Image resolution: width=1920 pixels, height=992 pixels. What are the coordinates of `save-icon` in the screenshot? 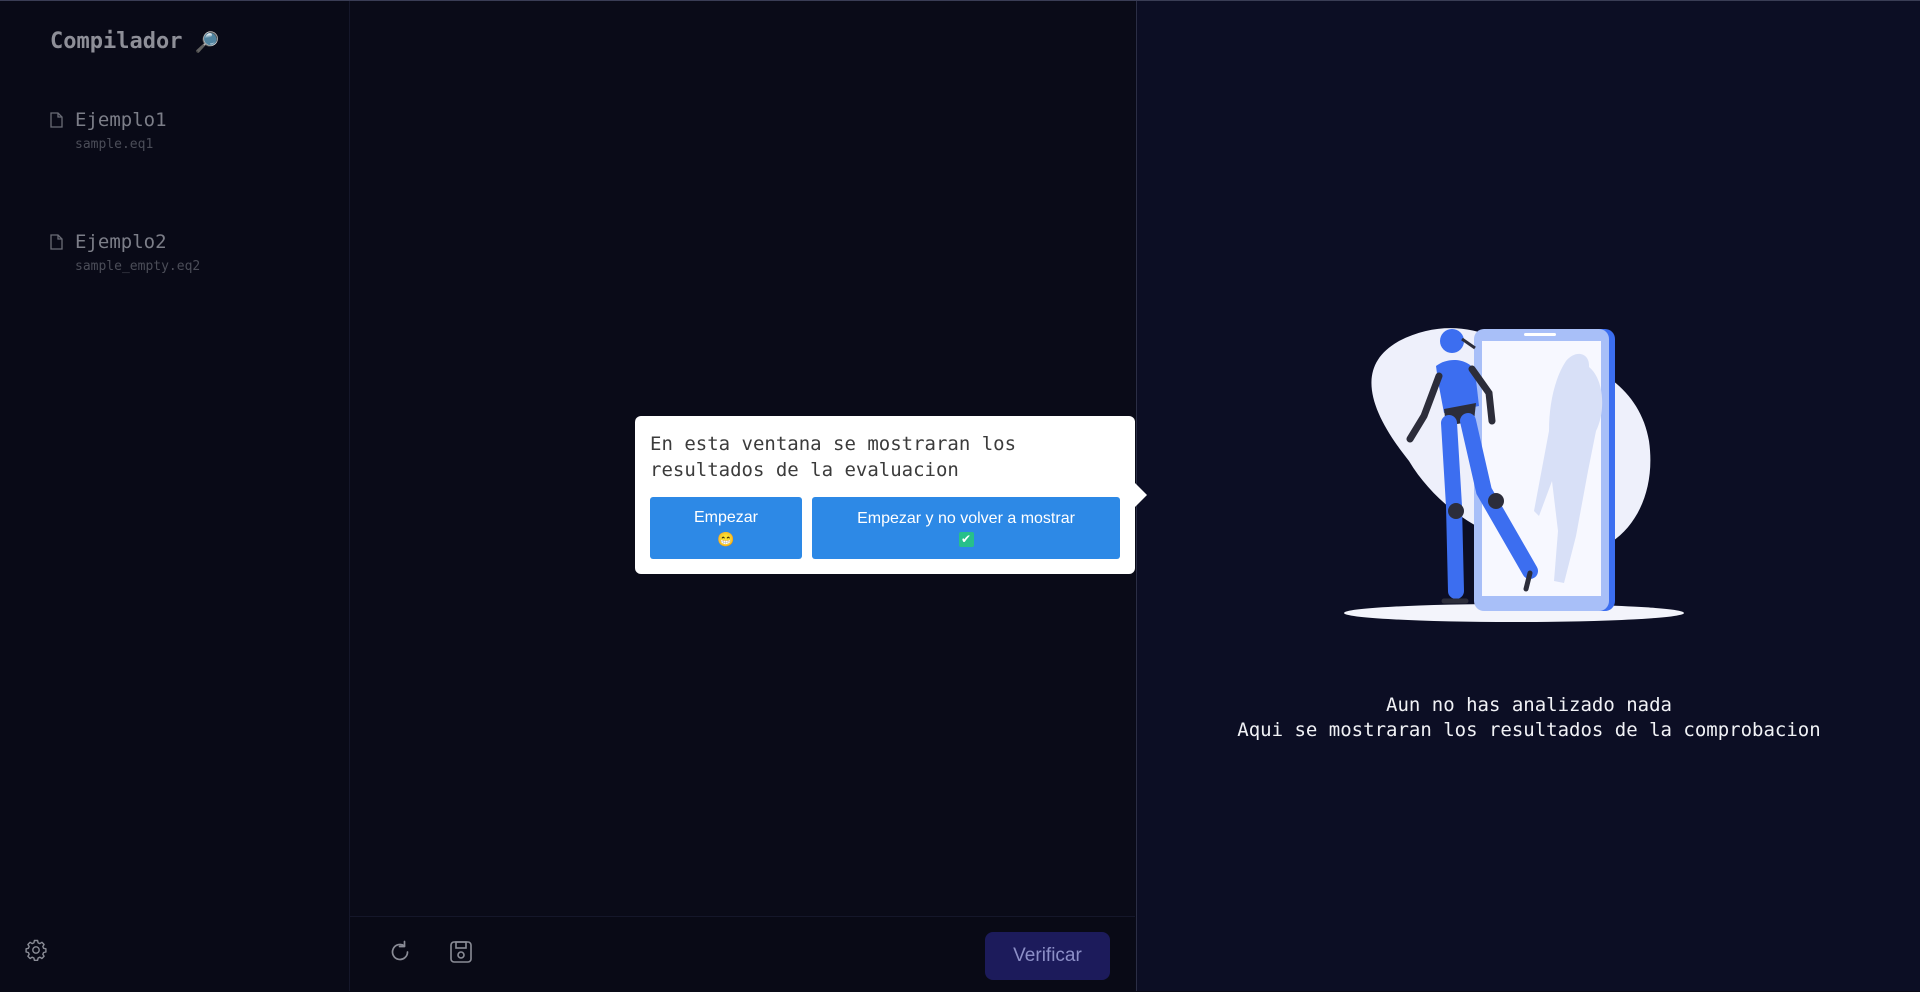 It's located at (461, 952).